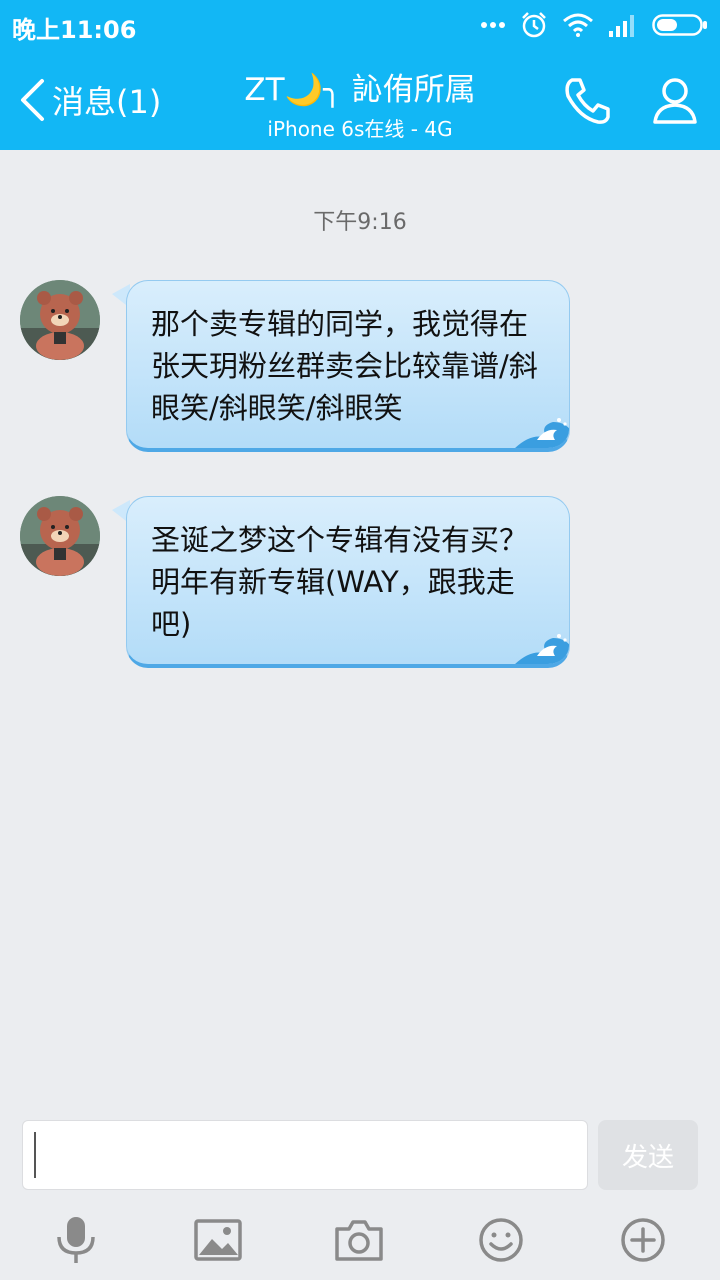 Image resolution: width=720 pixels, height=1280 pixels. What do you see at coordinates (32, 100) in the screenshot?
I see `back-chevron-icon` at bounding box center [32, 100].